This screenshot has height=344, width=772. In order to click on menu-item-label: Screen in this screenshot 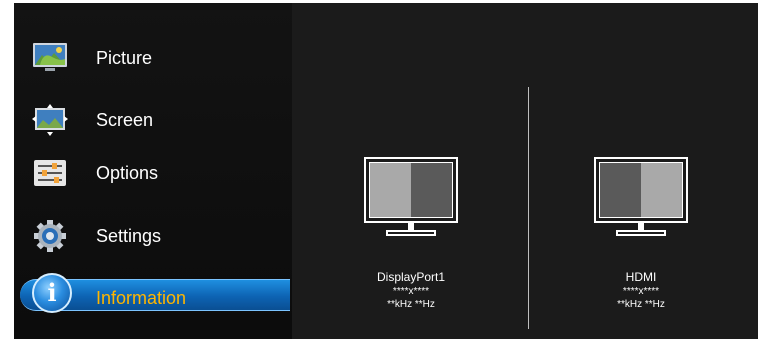, I will do `click(125, 120)`.